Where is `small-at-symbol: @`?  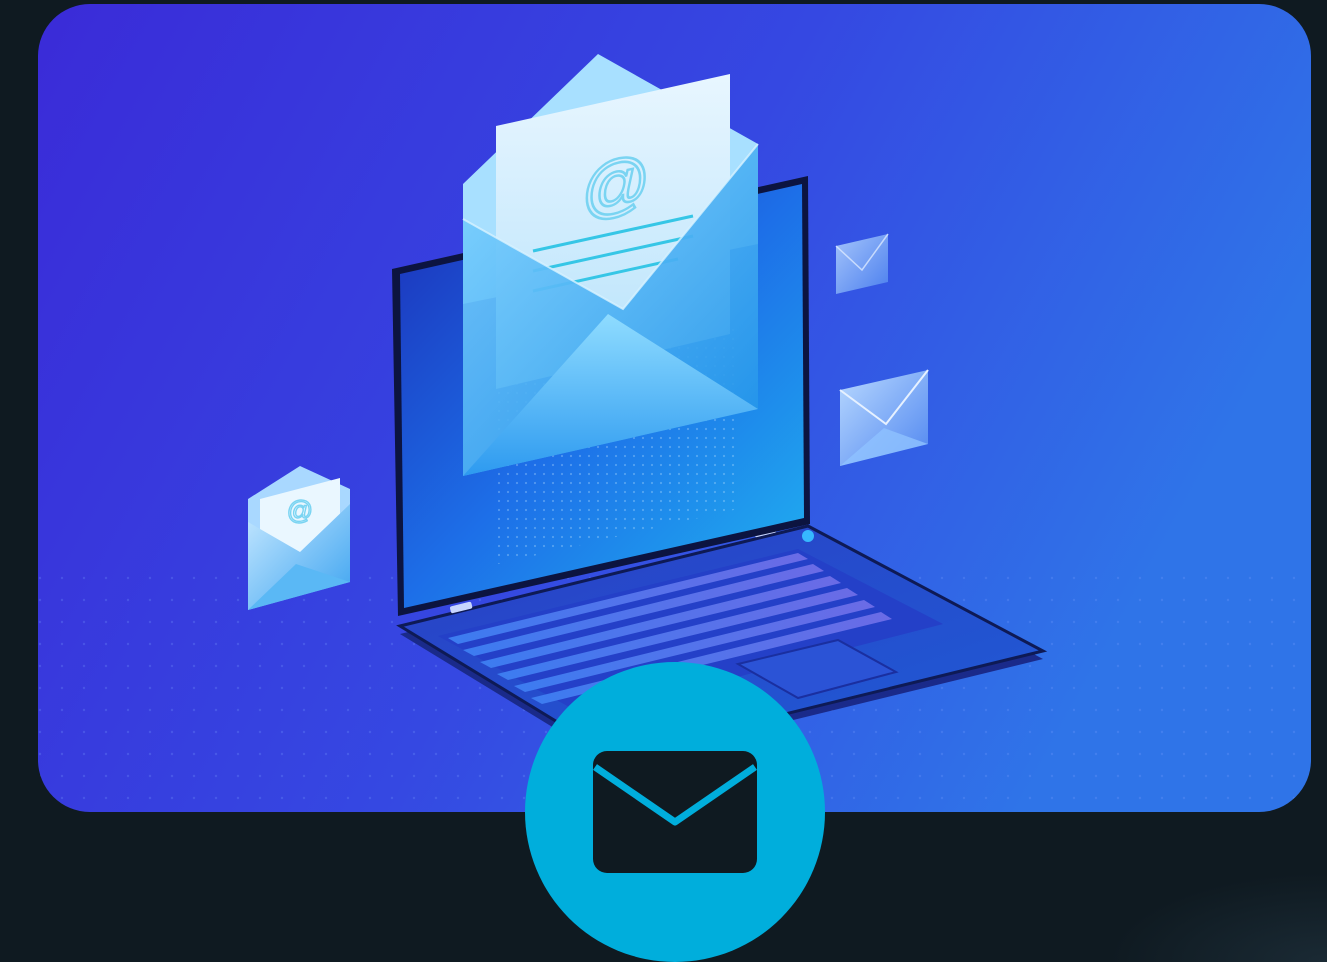
small-at-symbol: @ is located at coordinates (300, 510).